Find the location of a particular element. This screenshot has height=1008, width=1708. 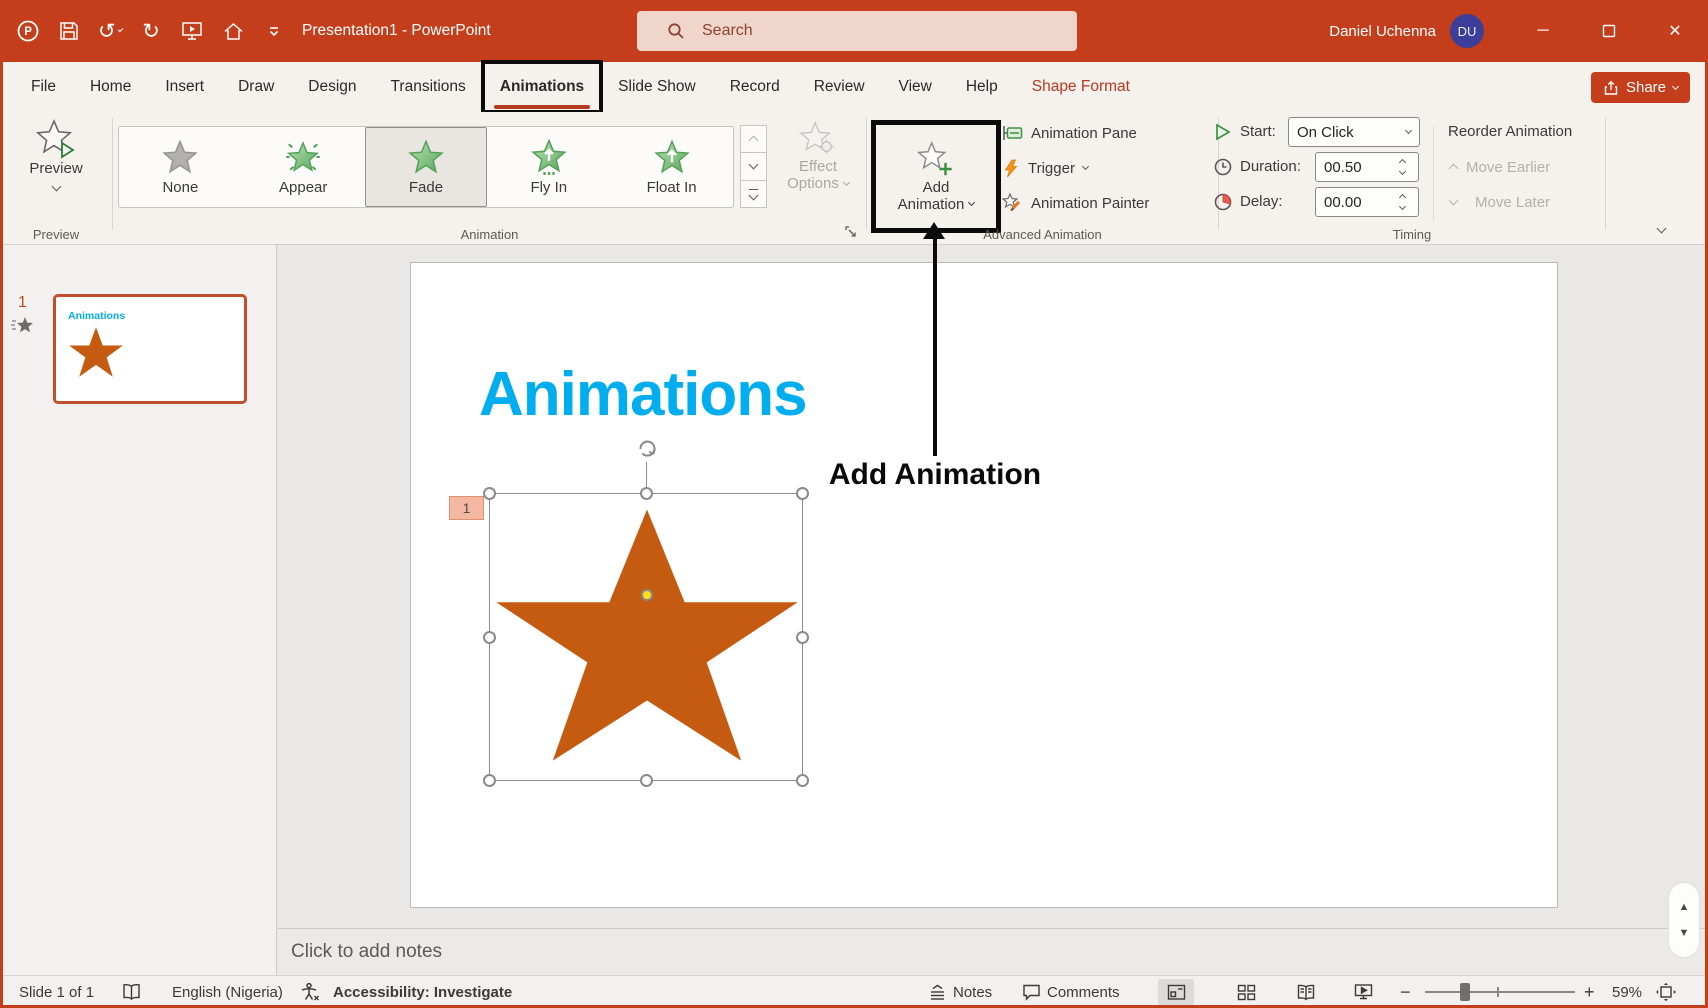

zoom-out-button: − is located at coordinates (1405, 992).